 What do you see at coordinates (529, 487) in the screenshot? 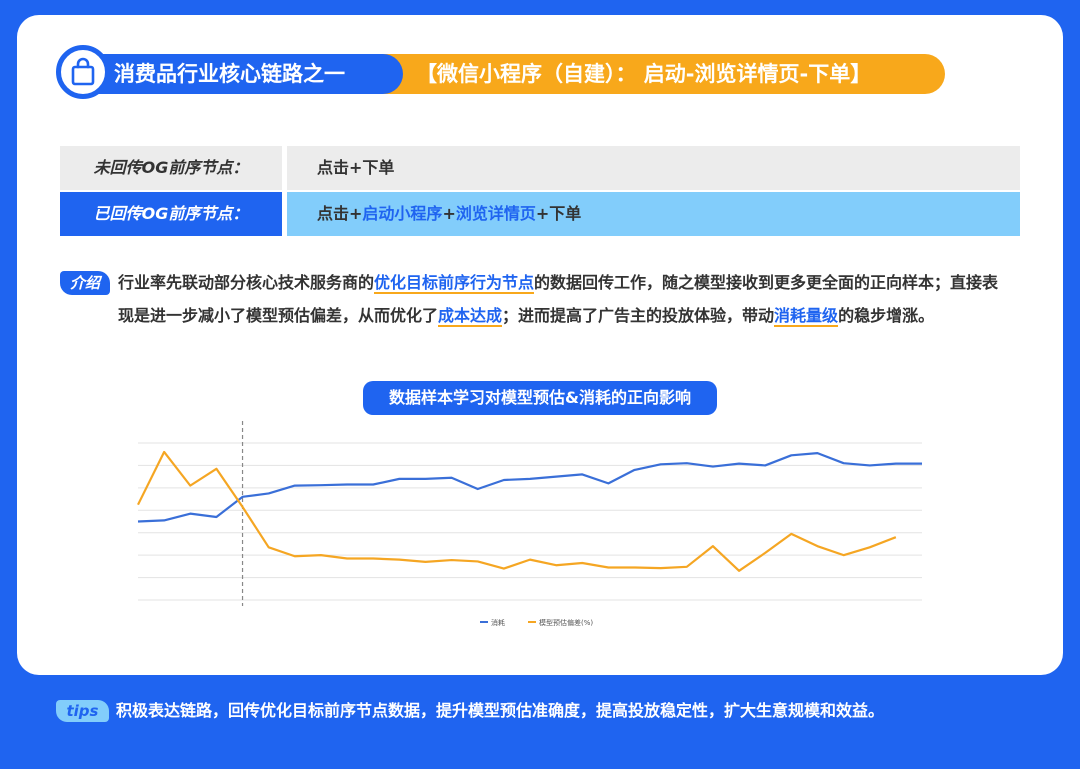
I see `series-line-consumption` at bounding box center [529, 487].